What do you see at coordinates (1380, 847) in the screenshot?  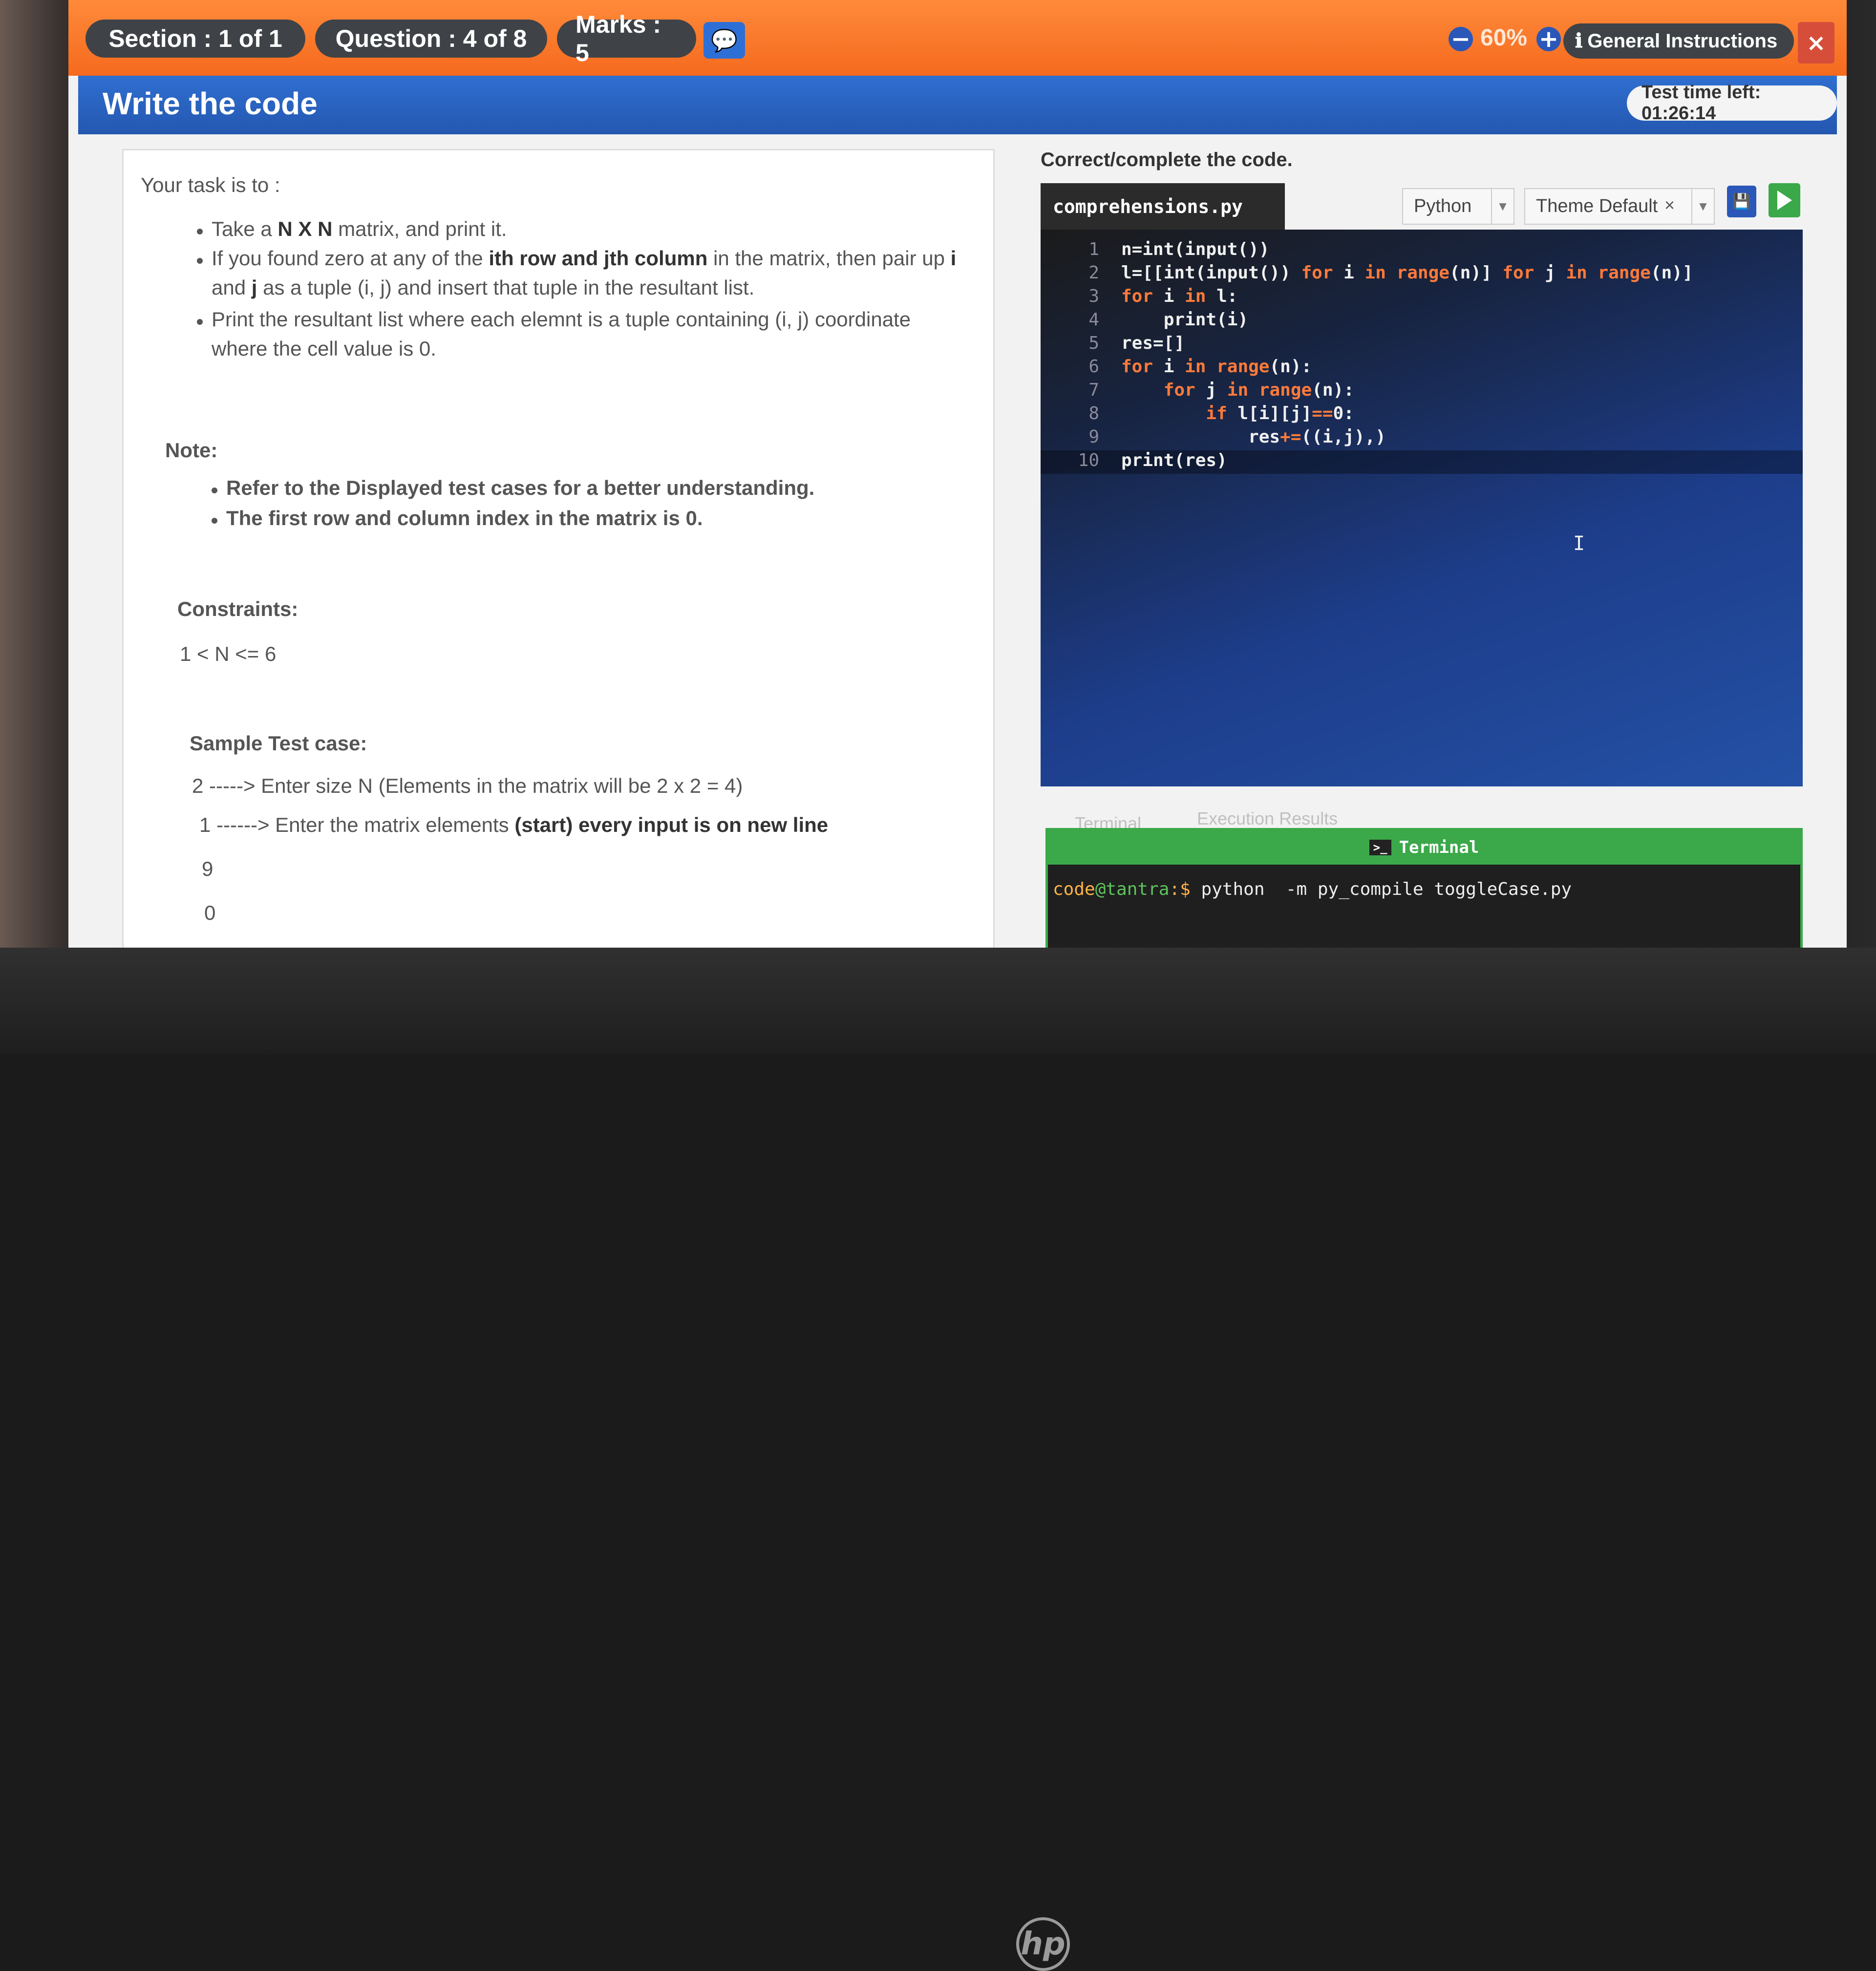 I see `terminal-icon: >_` at bounding box center [1380, 847].